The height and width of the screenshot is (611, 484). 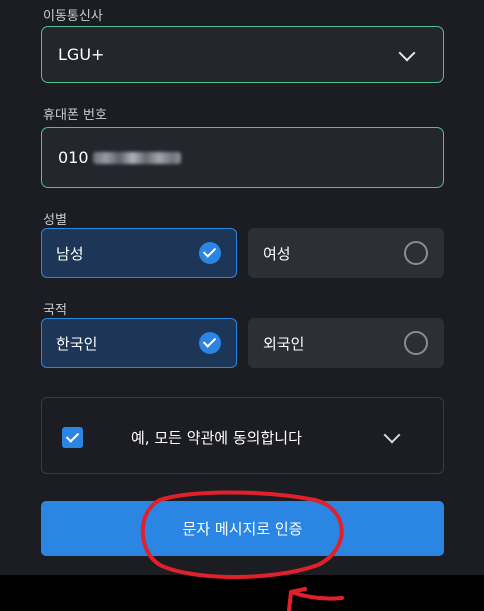 What do you see at coordinates (55, 310) in the screenshot?
I see `nationality-label: 국적` at bounding box center [55, 310].